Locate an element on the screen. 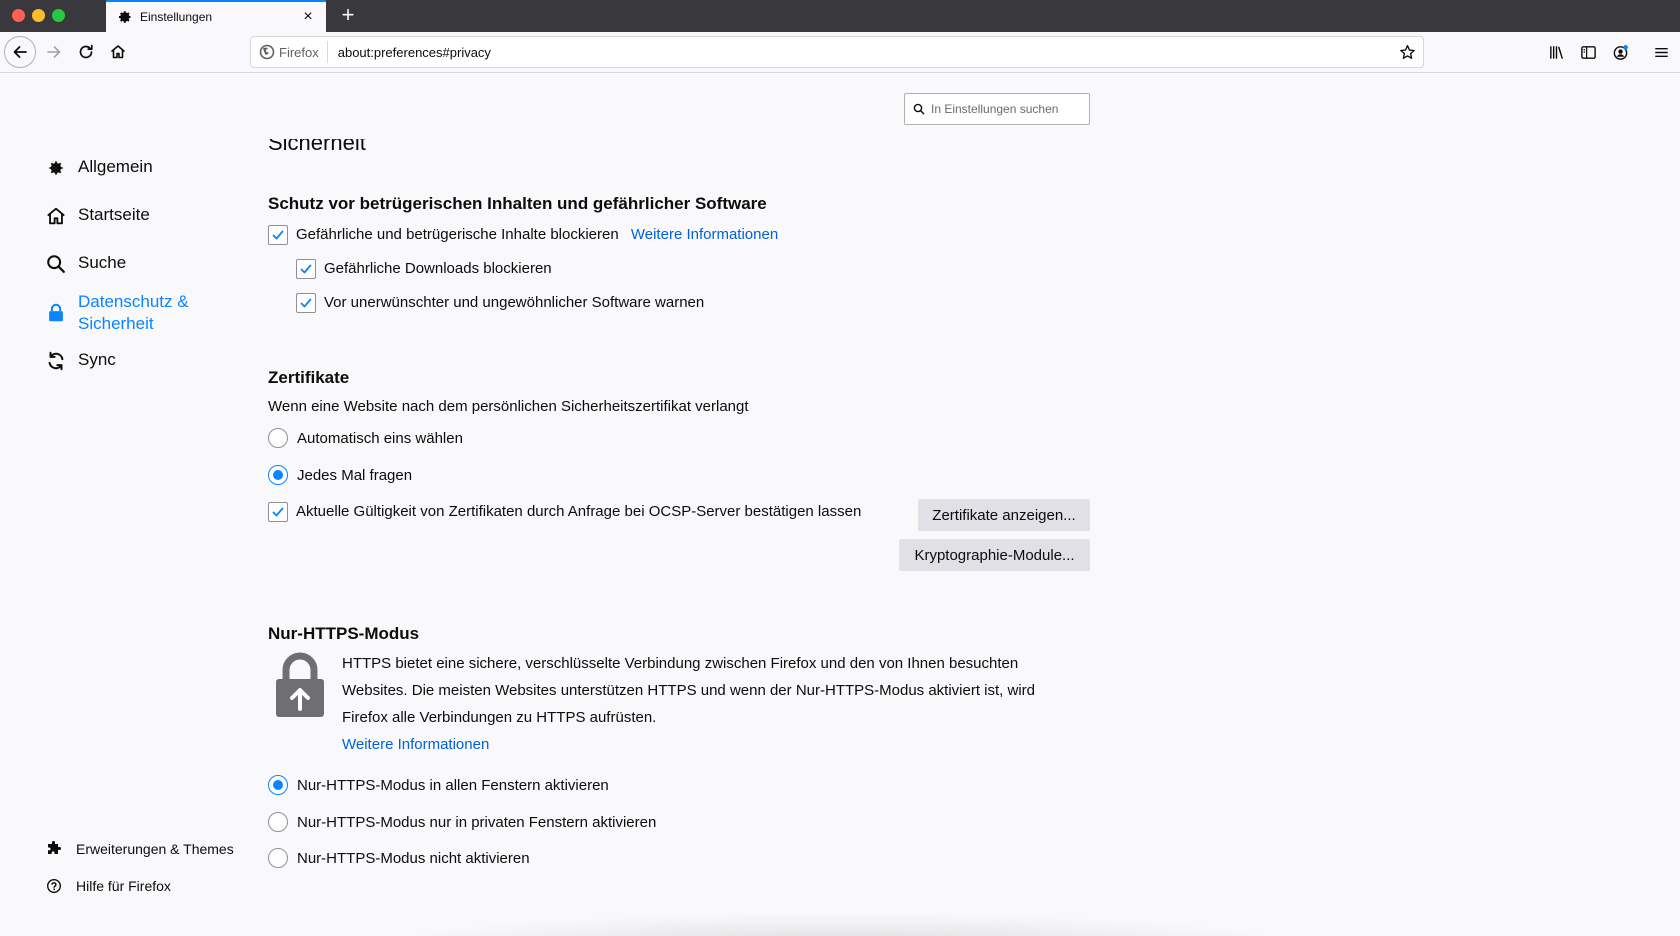 The width and height of the screenshot is (1680, 936). certificates-heading: Zertifikate is located at coordinates (309, 377).